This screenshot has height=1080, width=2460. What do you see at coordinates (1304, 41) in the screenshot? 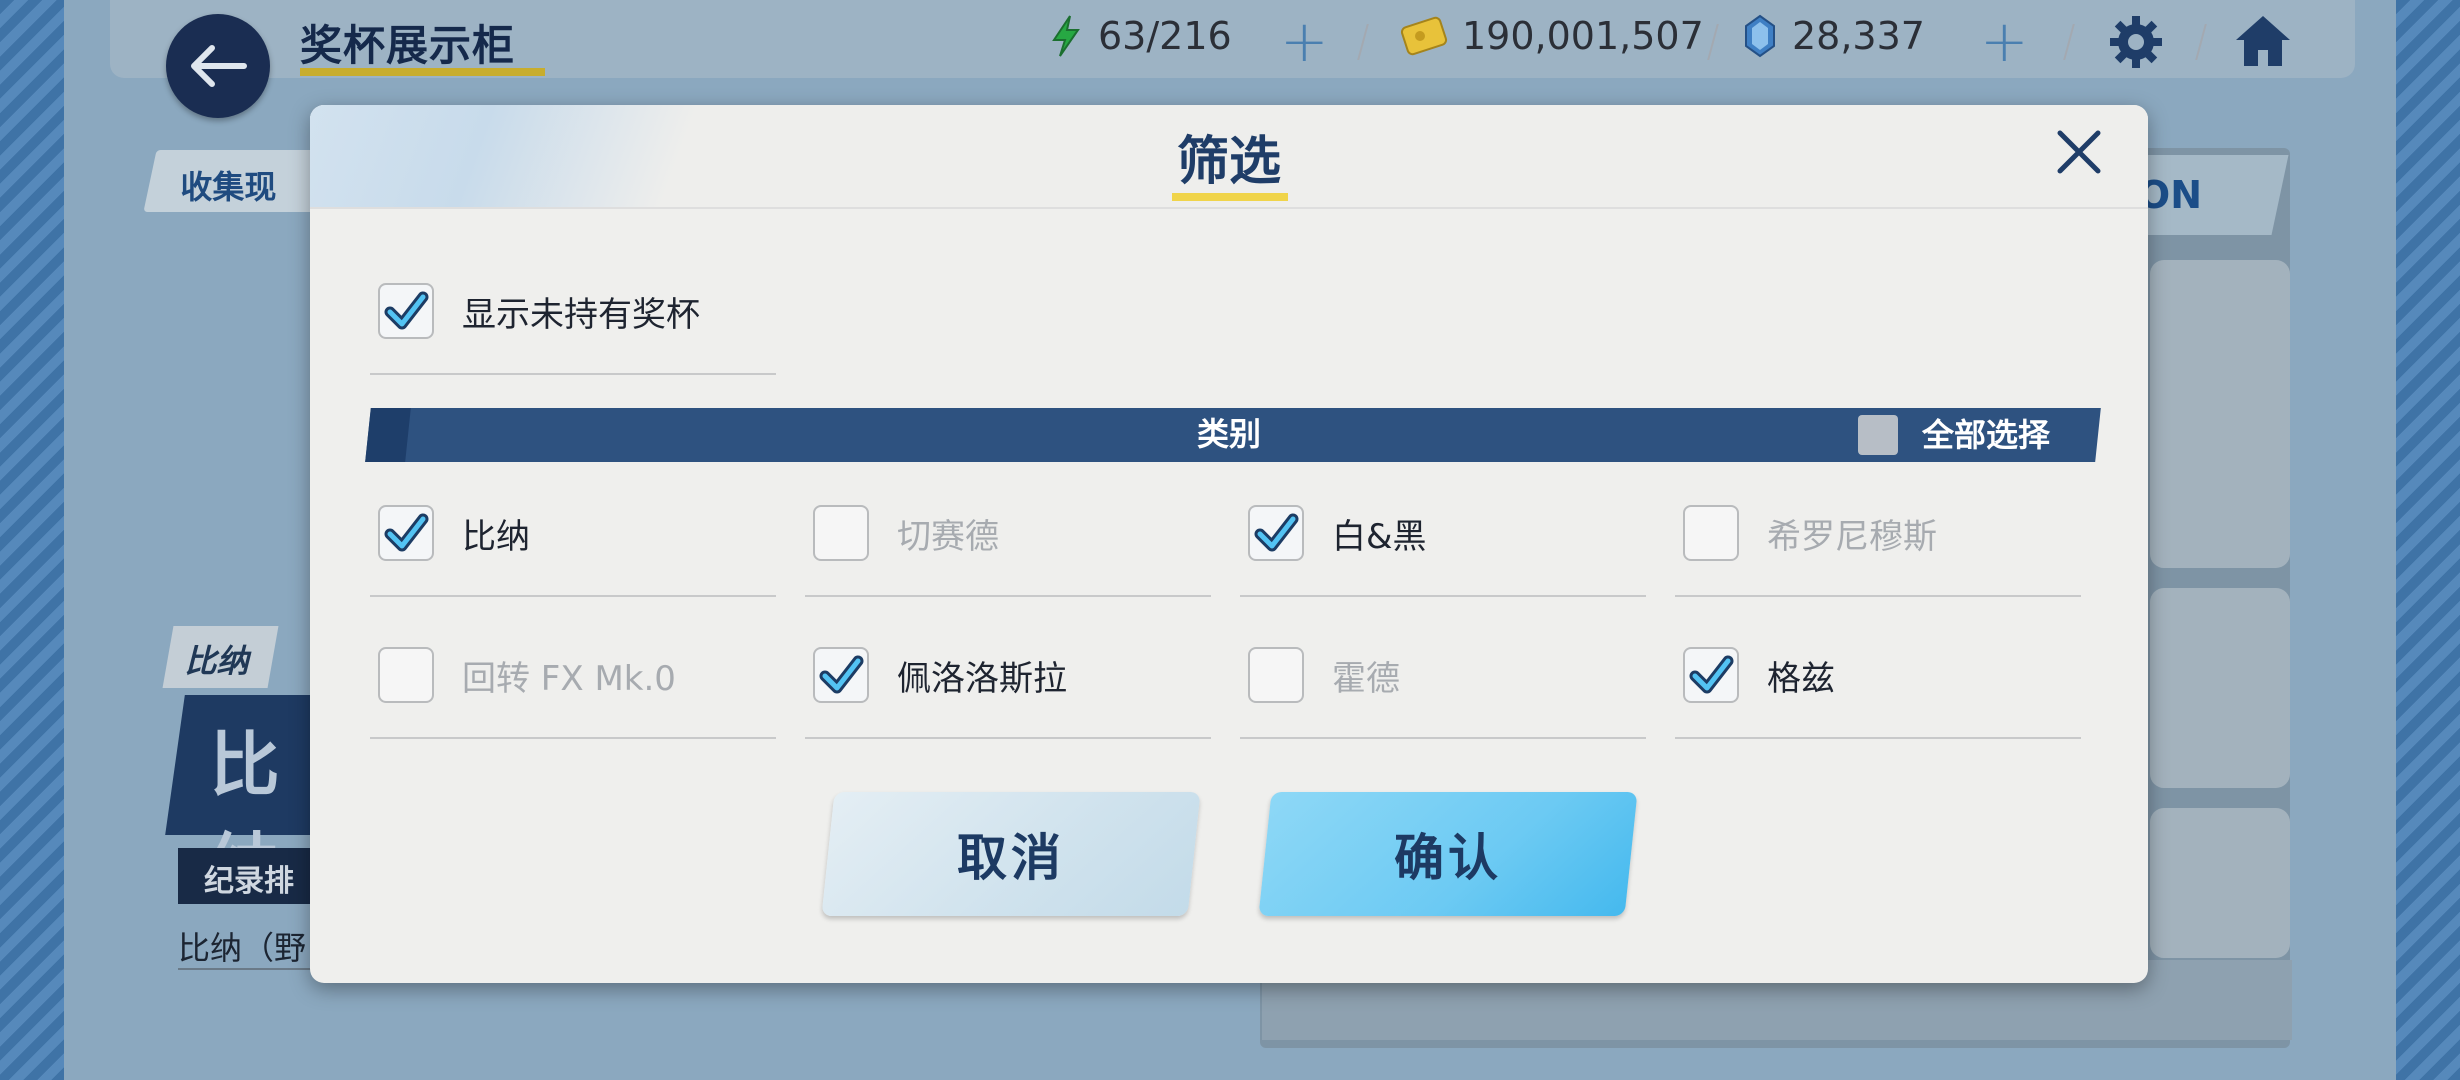
I see `add-stamina-button: +` at bounding box center [1304, 41].